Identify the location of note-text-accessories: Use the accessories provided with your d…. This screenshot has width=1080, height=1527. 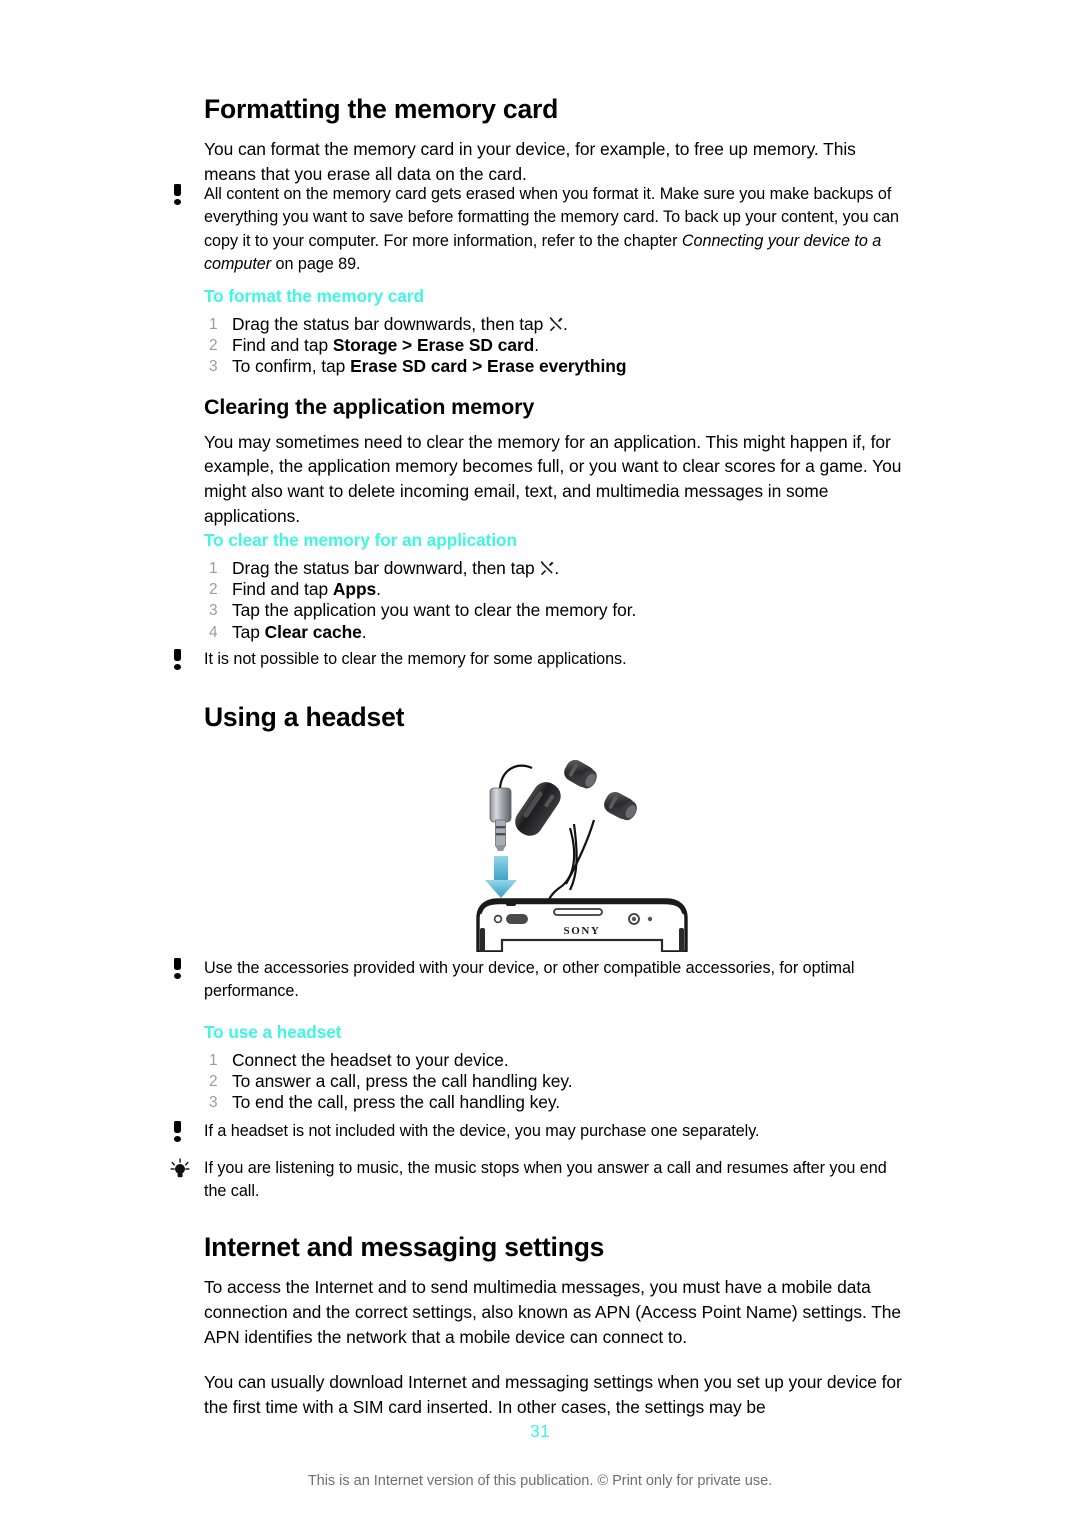
(529, 980).